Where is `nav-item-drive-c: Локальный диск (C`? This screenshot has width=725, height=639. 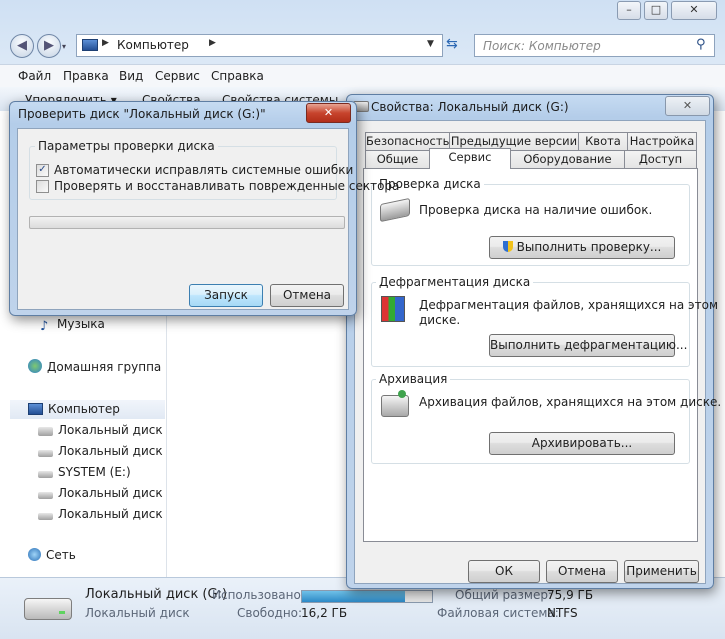 nav-item-drive-c: Локальный диск (C is located at coordinates (108, 430).